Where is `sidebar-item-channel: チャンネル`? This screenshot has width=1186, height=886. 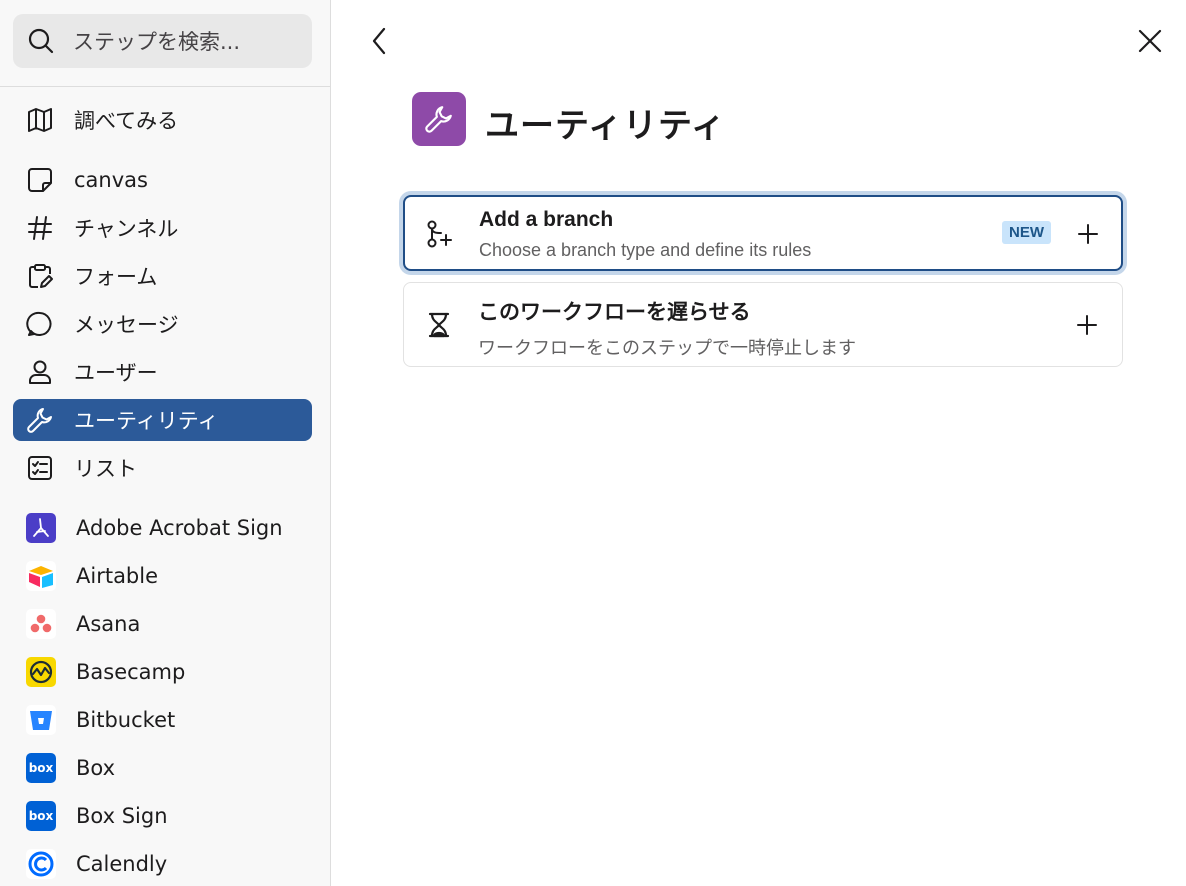
sidebar-item-channel: チャンネル is located at coordinates (162, 228).